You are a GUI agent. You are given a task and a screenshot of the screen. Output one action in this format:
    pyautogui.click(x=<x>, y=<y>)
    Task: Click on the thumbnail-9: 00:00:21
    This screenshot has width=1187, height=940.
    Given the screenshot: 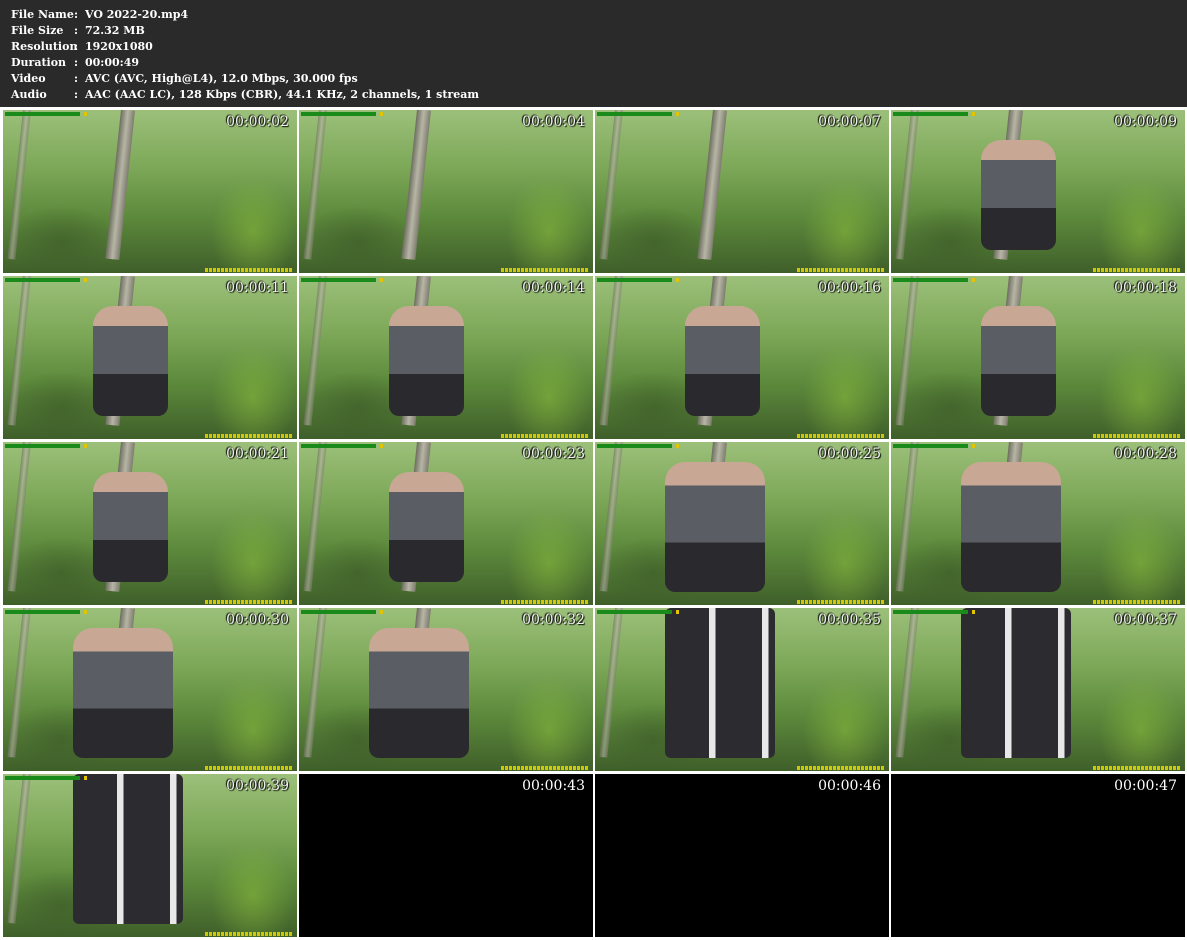 What is the action you would take?
    pyautogui.click(x=150, y=523)
    